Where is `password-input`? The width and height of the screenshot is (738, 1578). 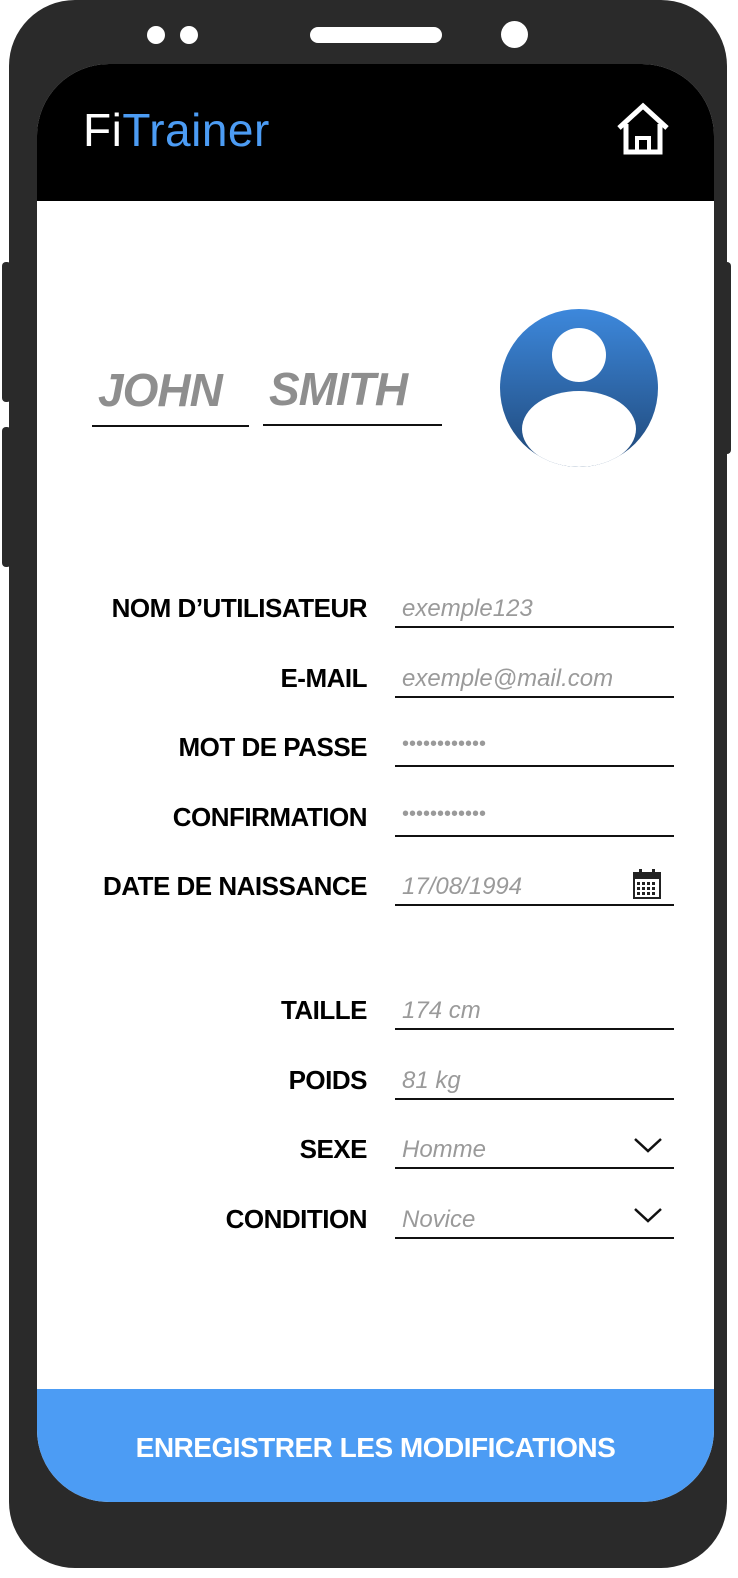 password-input is located at coordinates (534, 746).